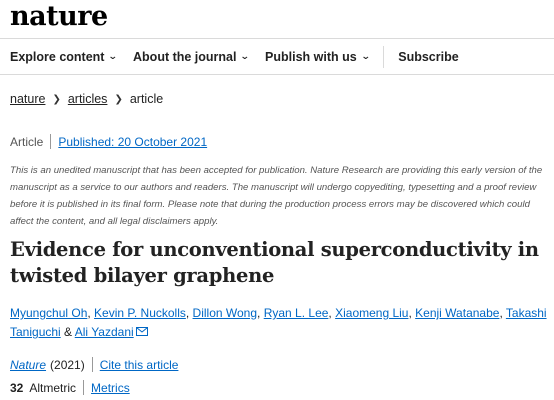 The image size is (554, 400). What do you see at coordinates (17, 387) in the screenshot?
I see `altmetric-score: 32` at bounding box center [17, 387].